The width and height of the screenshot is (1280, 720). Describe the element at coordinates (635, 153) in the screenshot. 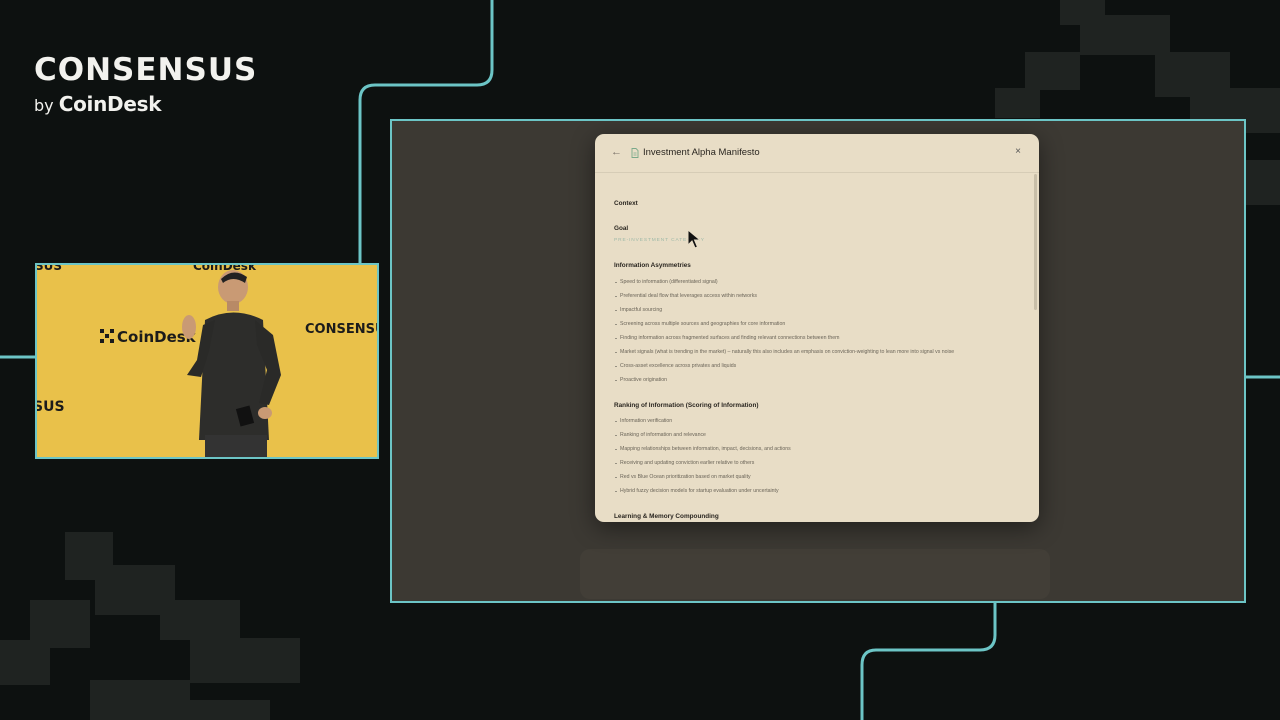

I see `document-icon` at that location.